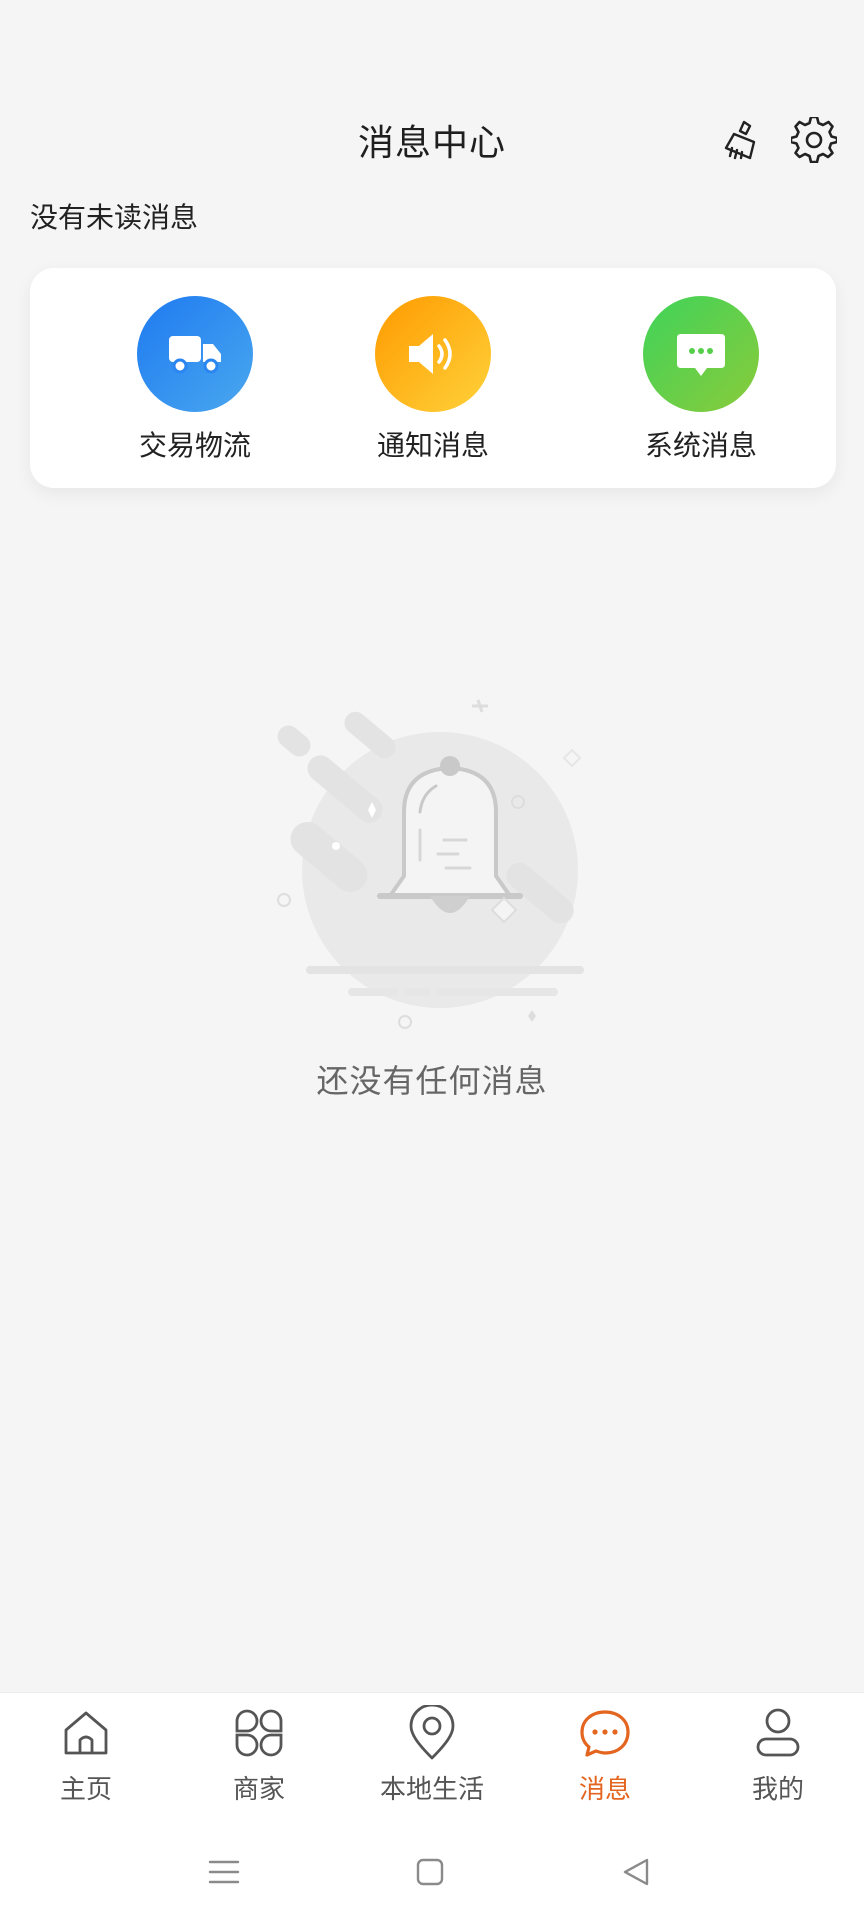  I want to click on nav-item-home: 主页, so click(86, 1754).